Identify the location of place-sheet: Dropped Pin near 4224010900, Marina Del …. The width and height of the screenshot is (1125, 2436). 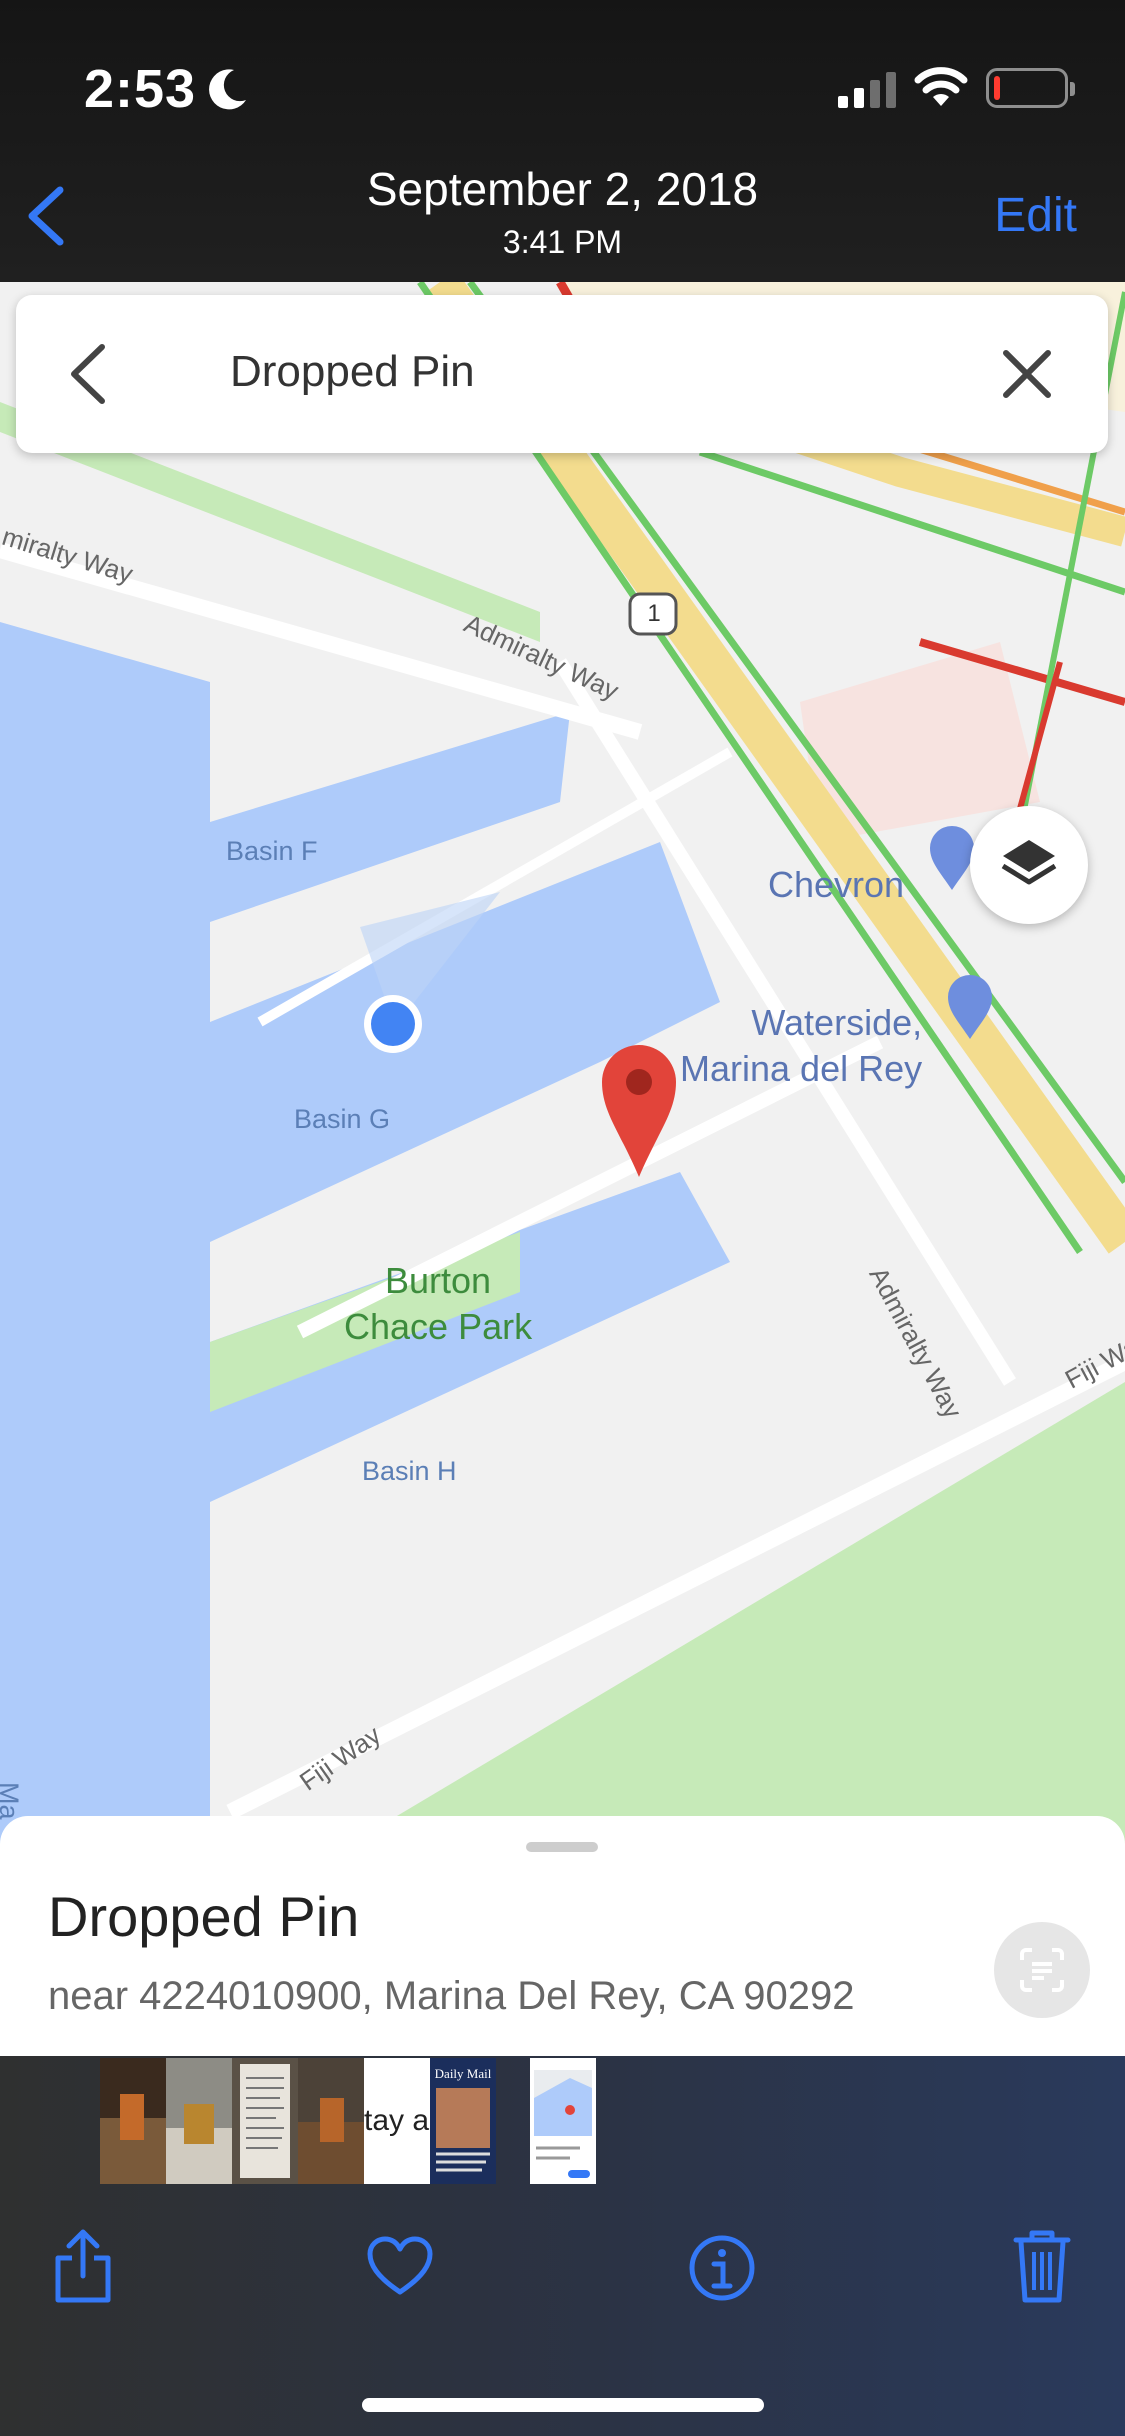
(562, 1936).